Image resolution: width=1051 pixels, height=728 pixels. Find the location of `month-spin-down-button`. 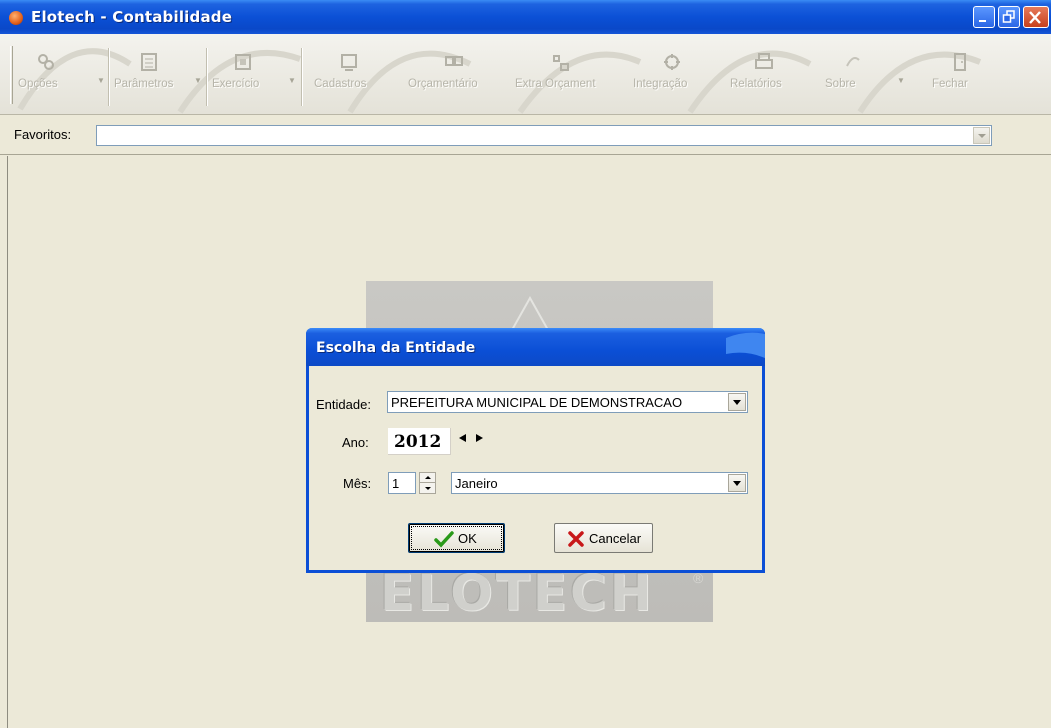

month-spin-down-button is located at coordinates (427, 488).